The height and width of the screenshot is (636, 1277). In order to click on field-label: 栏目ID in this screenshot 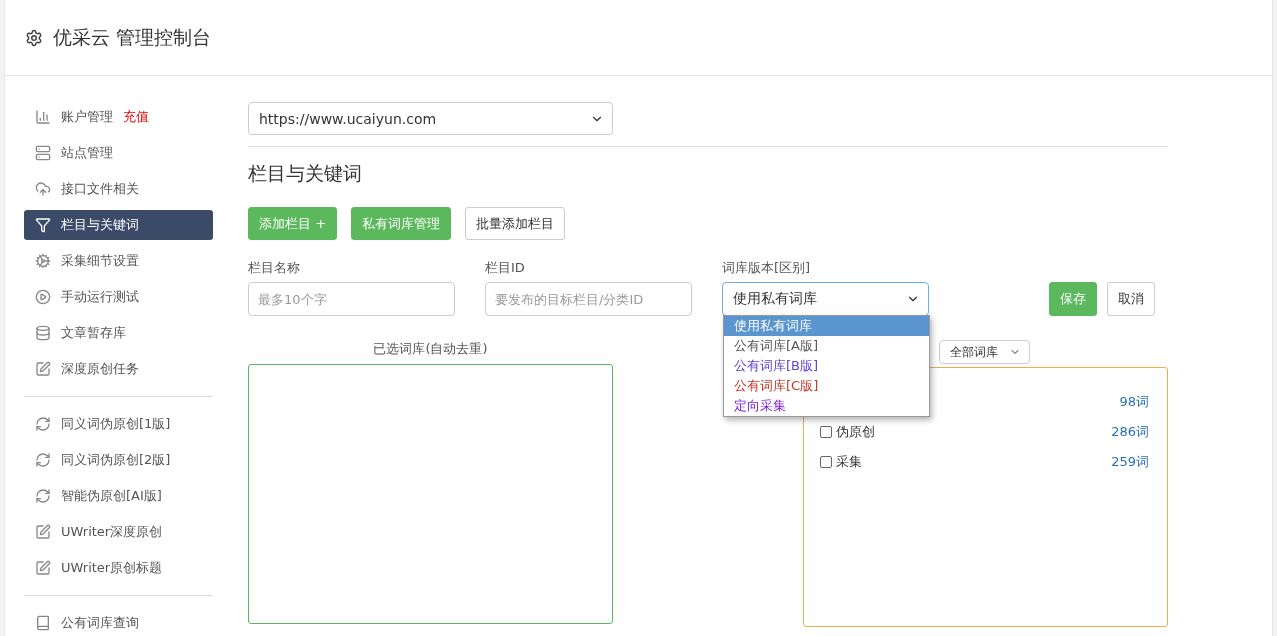, I will do `click(505, 268)`.